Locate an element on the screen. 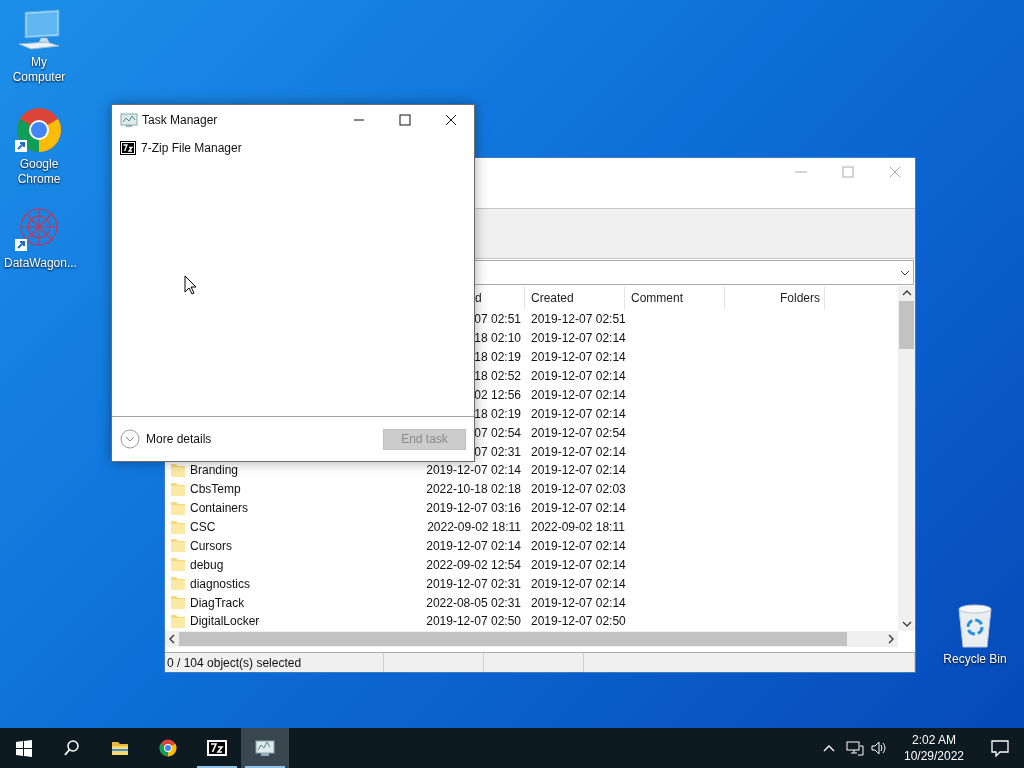 The image size is (1024, 768). clock-time: 2:02 AM is located at coordinates (934, 740).